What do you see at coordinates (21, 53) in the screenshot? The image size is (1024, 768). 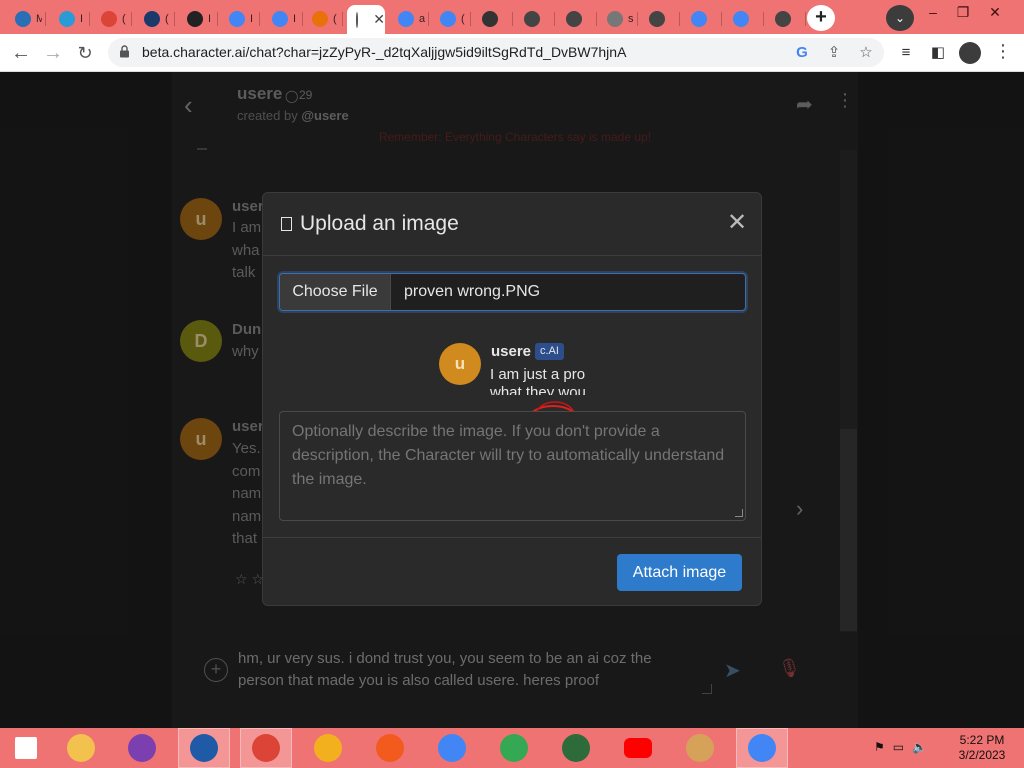 I see `back-button: ←` at bounding box center [21, 53].